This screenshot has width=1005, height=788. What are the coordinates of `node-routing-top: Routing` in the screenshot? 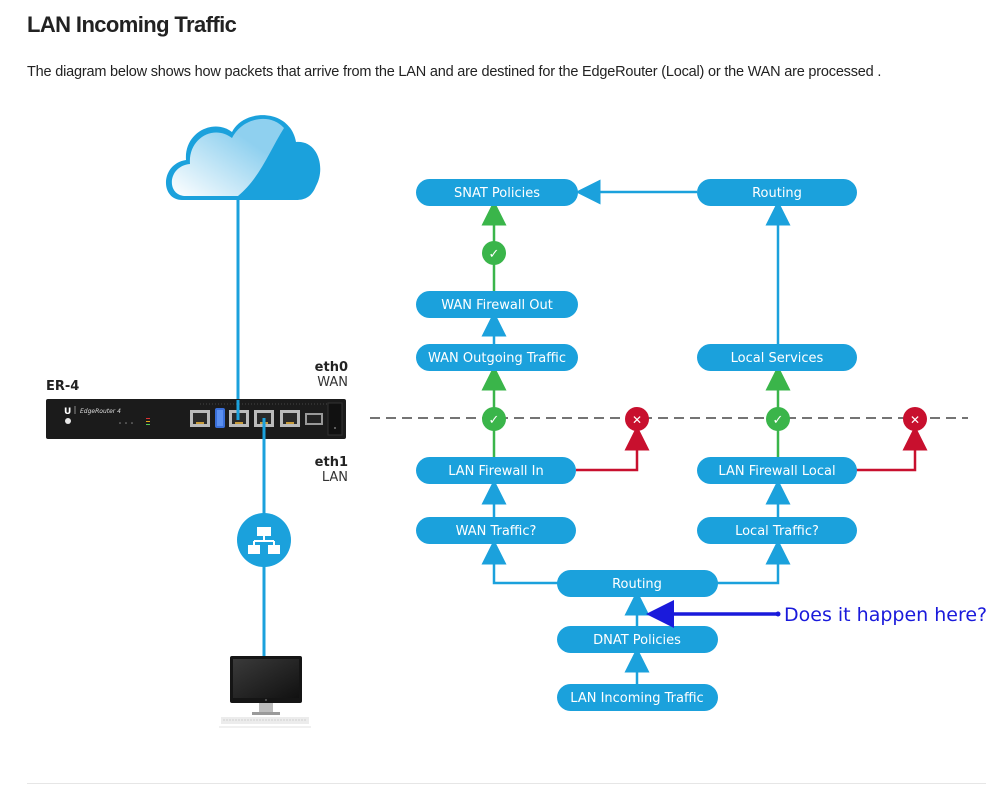 It's located at (777, 192).